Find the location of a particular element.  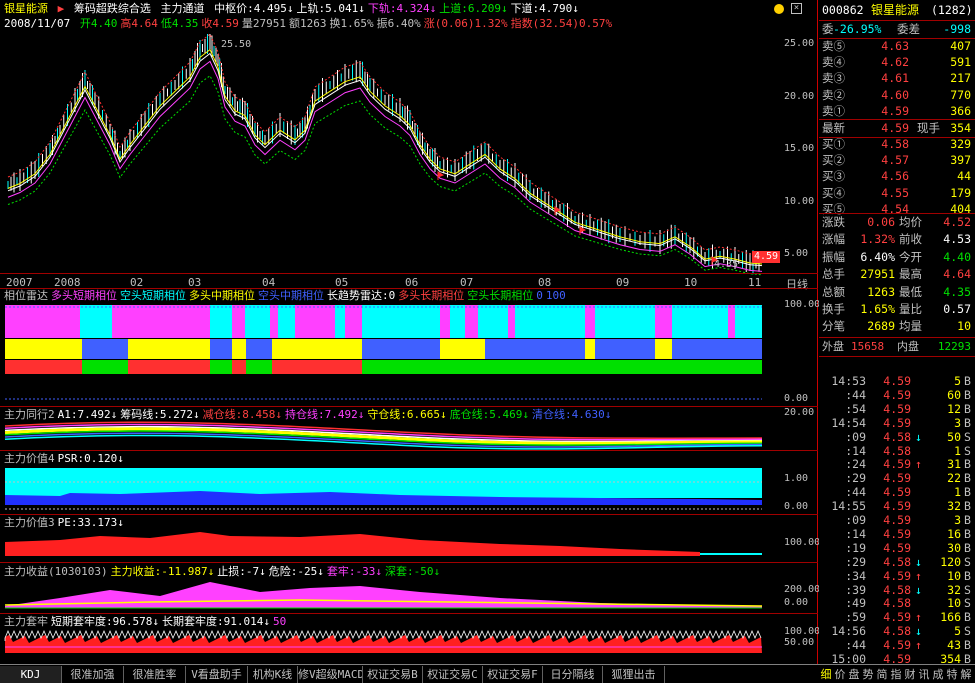

bottom-tab: 权证交易F is located at coordinates (513, 674).